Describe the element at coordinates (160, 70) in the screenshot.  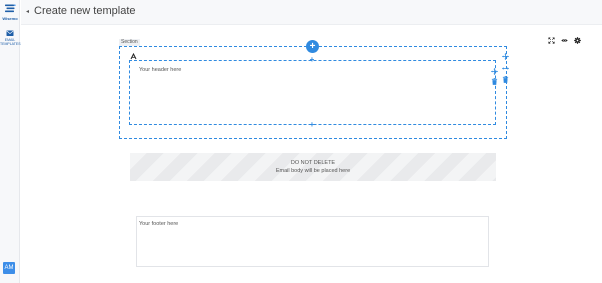
I see `header-placeholder: Your header here` at that location.